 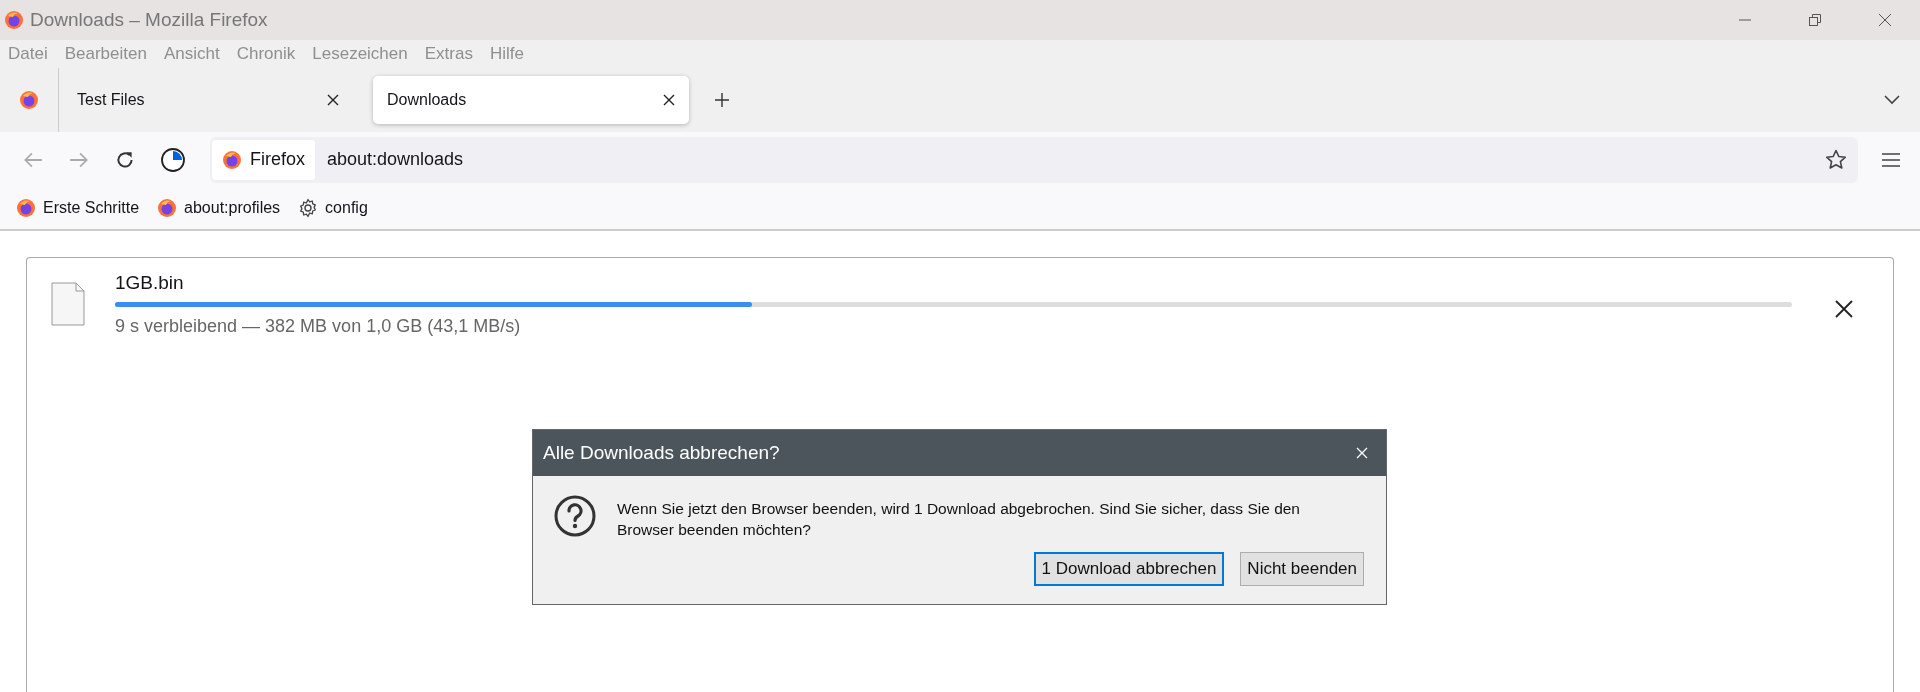 I want to click on download-status: 9 s verbleibend — 382 MB von 1,0 GB (43,1 MB/s), so click(x=318, y=326).